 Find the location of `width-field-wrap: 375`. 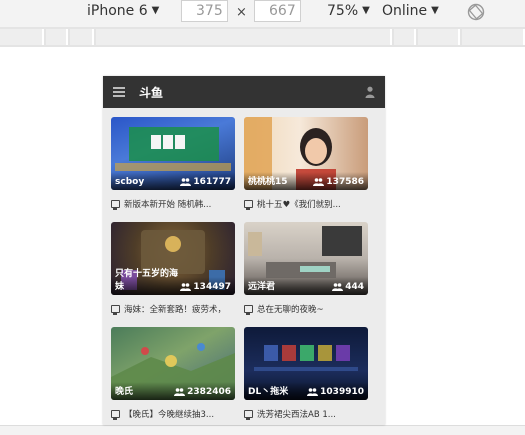

width-field-wrap: 375 is located at coordinates (204, 11).